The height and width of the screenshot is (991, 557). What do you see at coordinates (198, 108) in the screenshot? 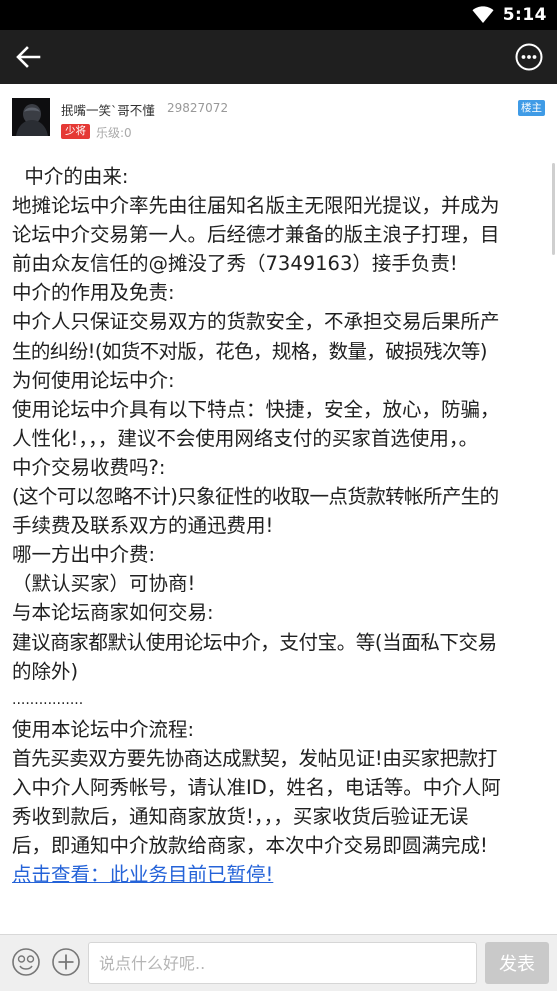
I see `author-uid: 29827072` at bounding box center [198, 108].